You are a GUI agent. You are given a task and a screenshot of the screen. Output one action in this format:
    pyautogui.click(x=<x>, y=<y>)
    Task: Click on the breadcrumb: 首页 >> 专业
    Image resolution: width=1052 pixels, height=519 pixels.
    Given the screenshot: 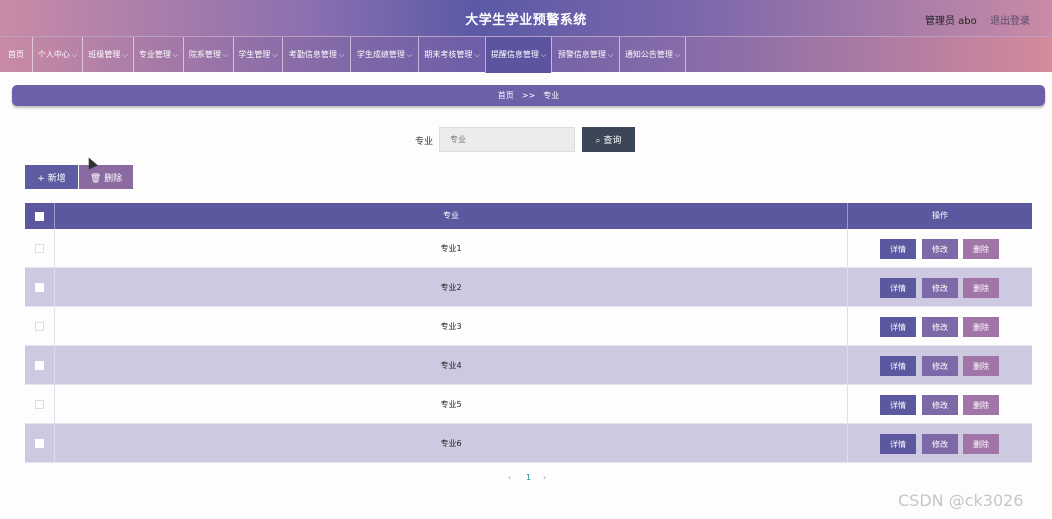 What is the action you would take?
    pyautogui.click(x=528, y=95)
    